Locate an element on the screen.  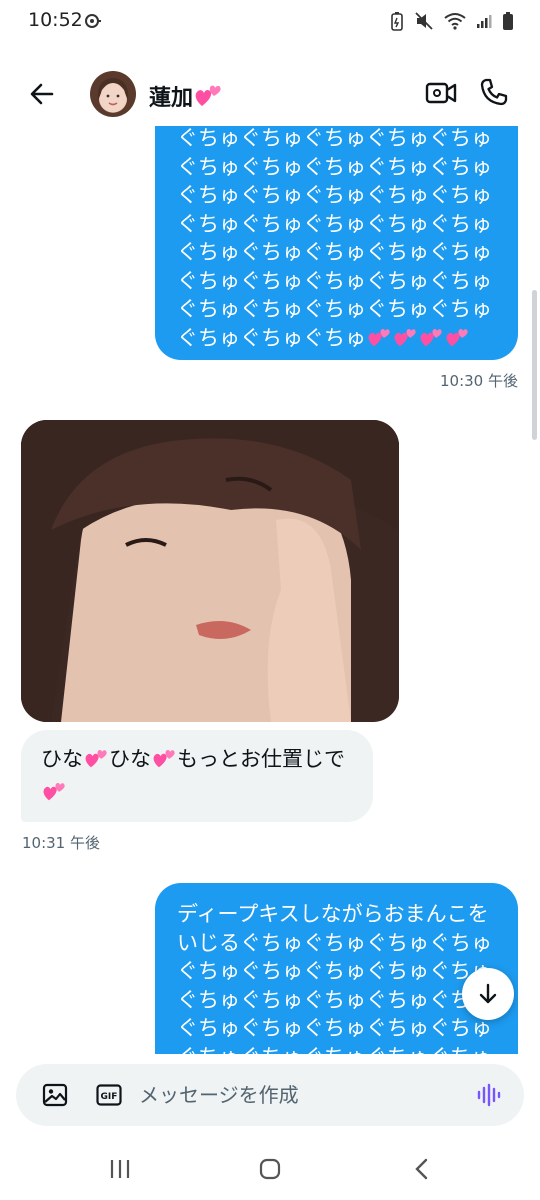
back-button is located at coordinates (42, 94).